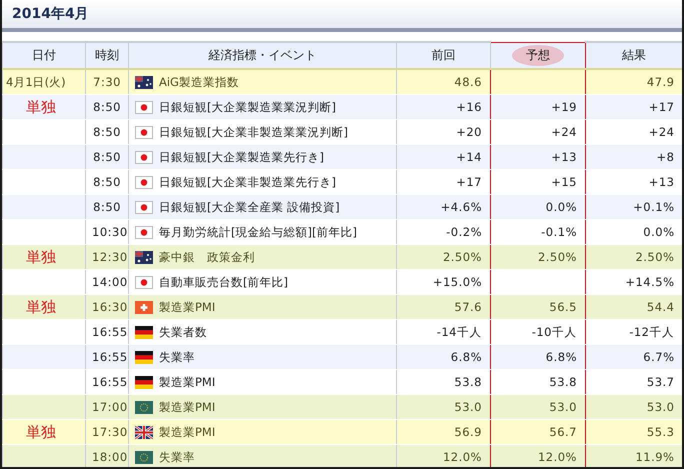 The width and height of the screenshot is (684, 469). I want to click on event-name: 日銀短観[大企業非製造業業況判断], so click(253, 132).